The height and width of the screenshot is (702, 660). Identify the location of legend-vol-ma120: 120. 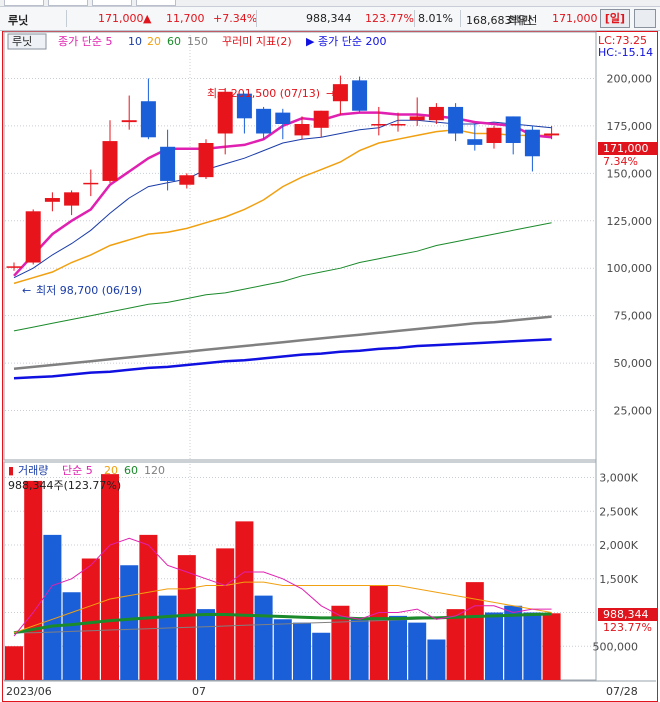
(154, 470).